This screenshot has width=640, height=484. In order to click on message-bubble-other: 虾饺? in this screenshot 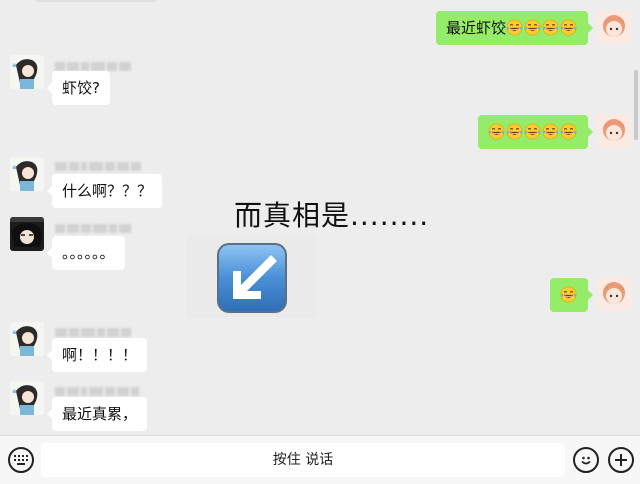, I will do `click(78, 88)`.